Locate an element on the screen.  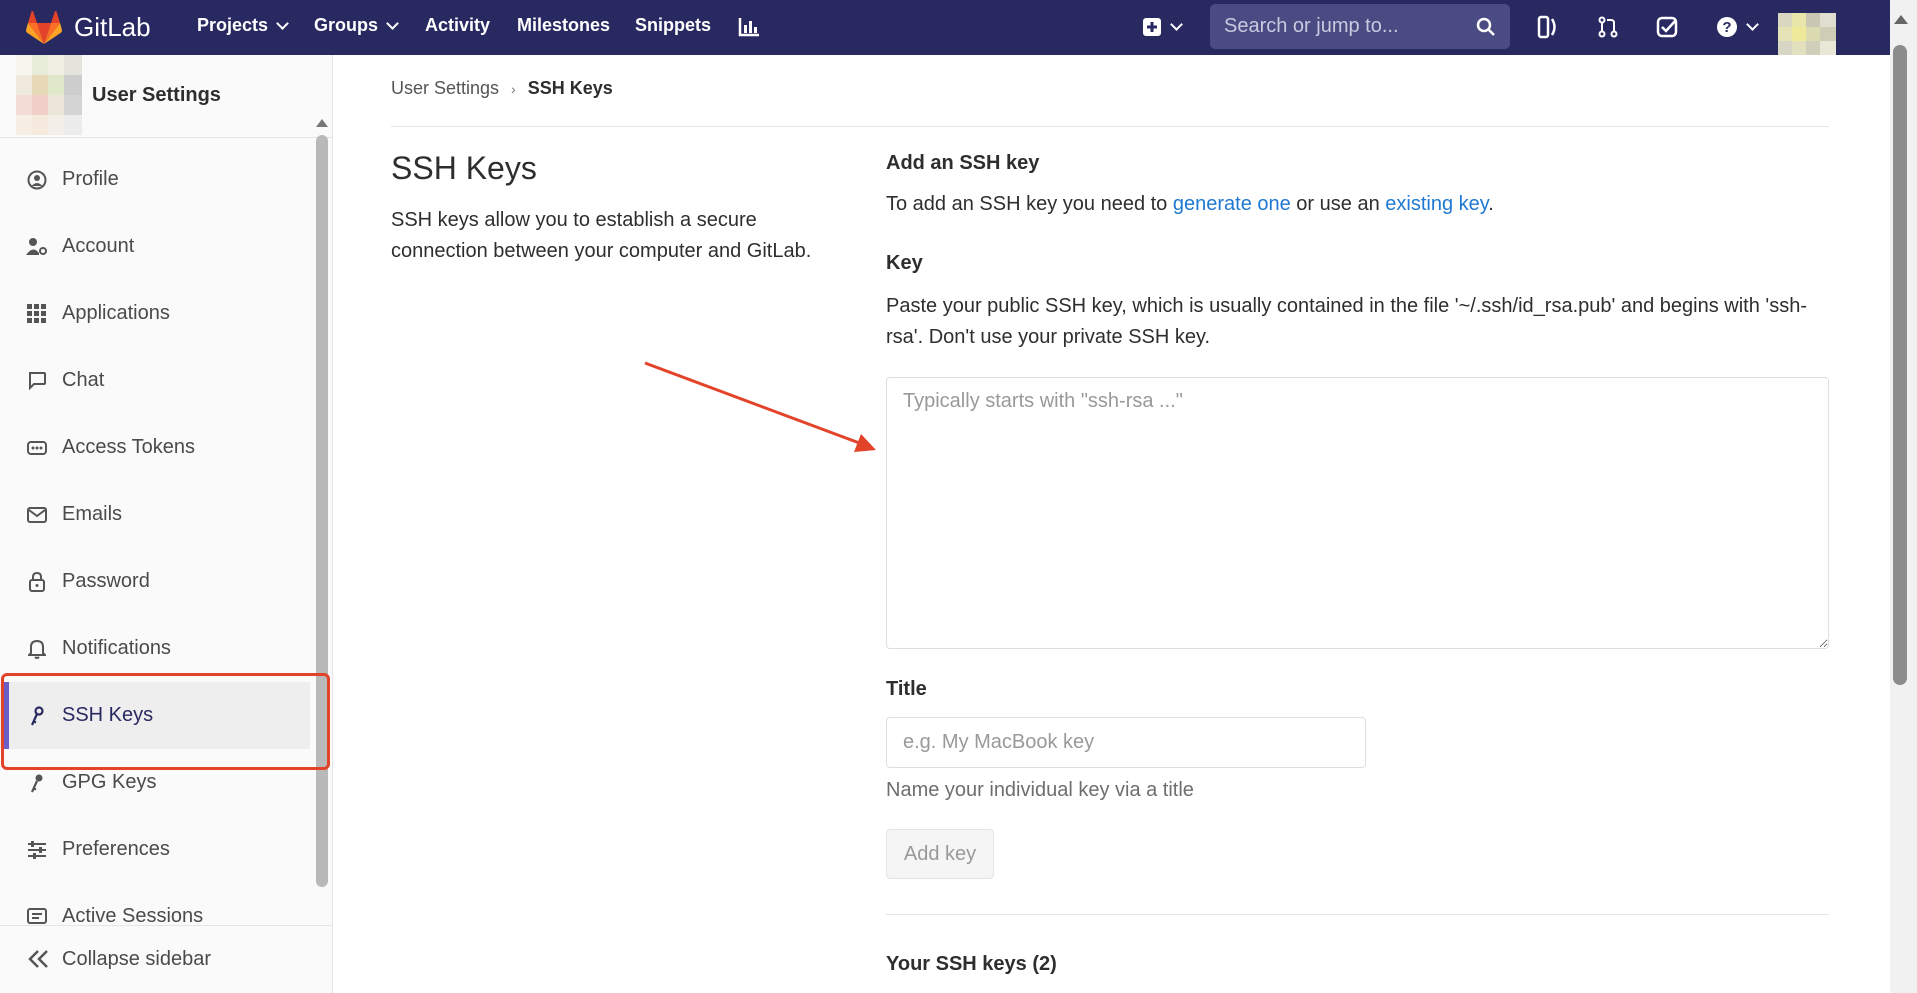
brand-name: GitLab is located at coordinates (112, 27).